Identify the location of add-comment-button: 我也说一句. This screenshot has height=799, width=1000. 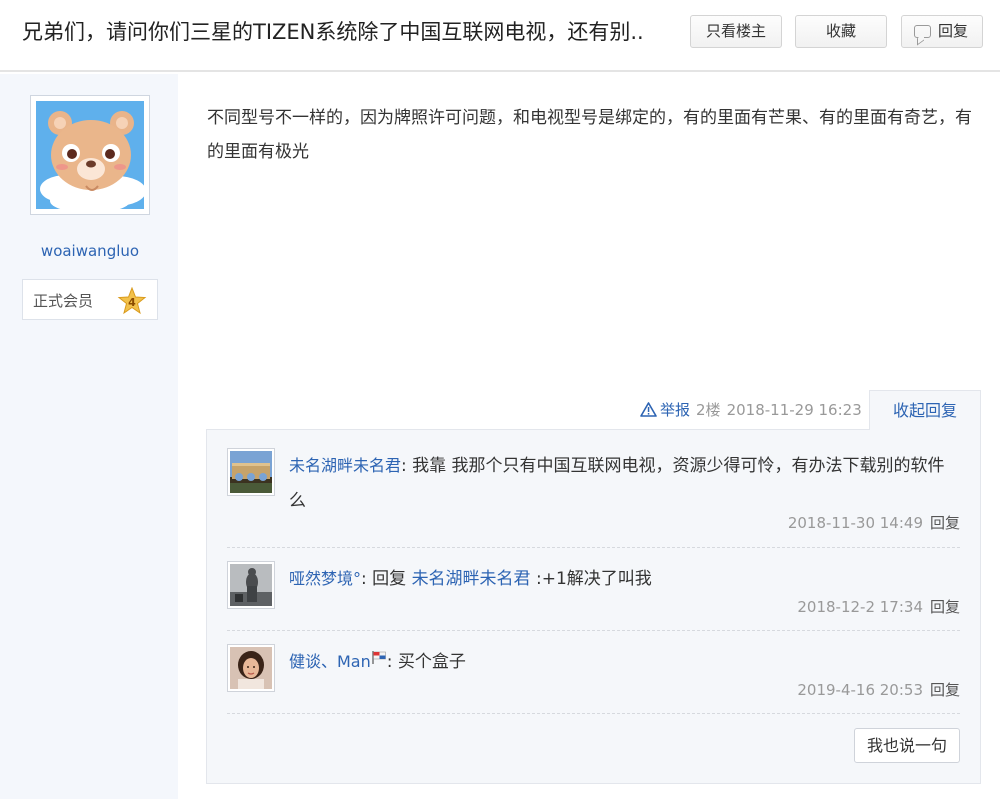
(907, 745).